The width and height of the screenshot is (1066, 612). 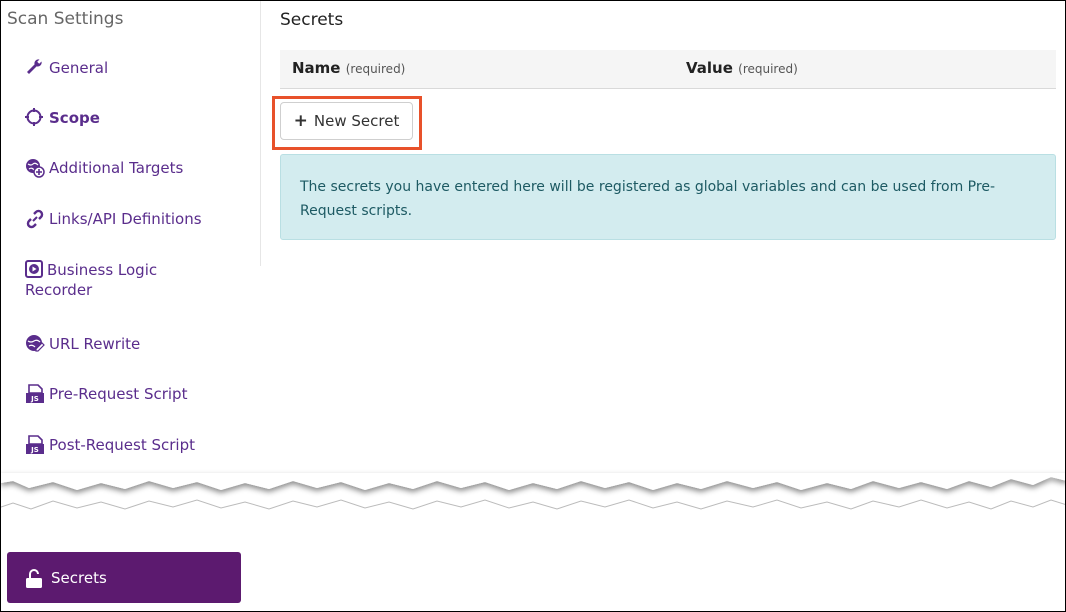 What do you see at coordinates (35, 168) in the screenshot?
I see `globe-plus-icon` at bounding box center [35, 168].